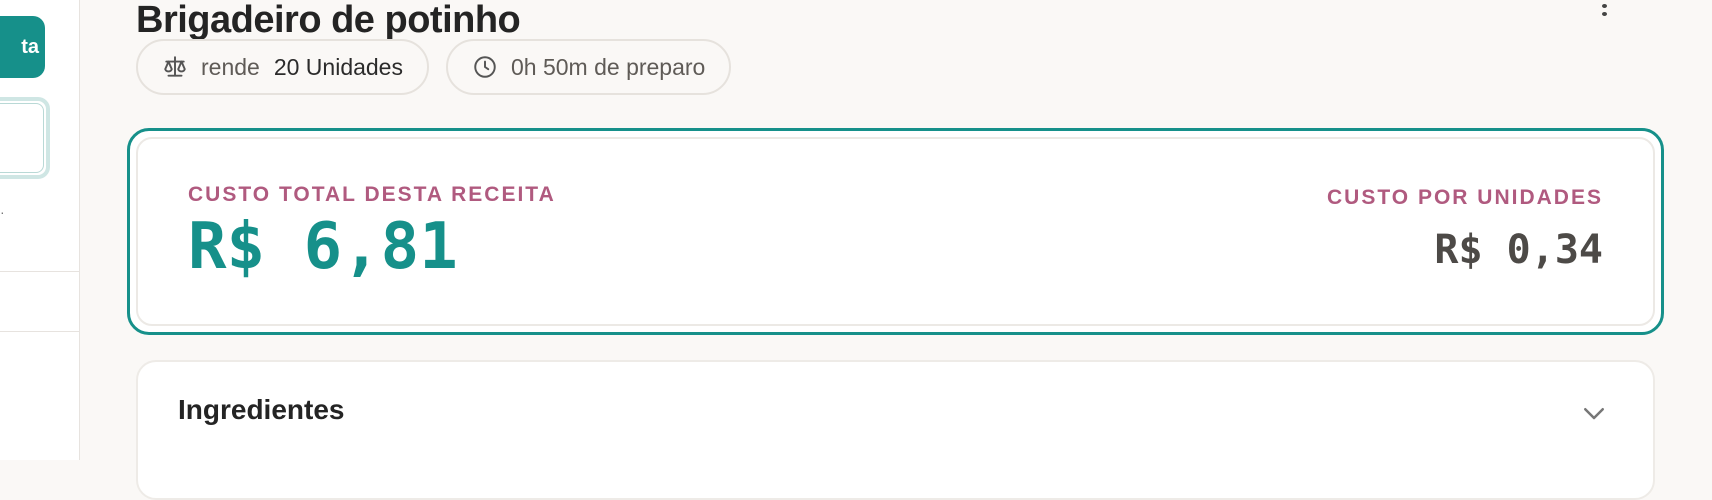  I want to click on unit-cost-block: CUSTO POR UNIDADES R$ 0,34, so click(1465, 230).